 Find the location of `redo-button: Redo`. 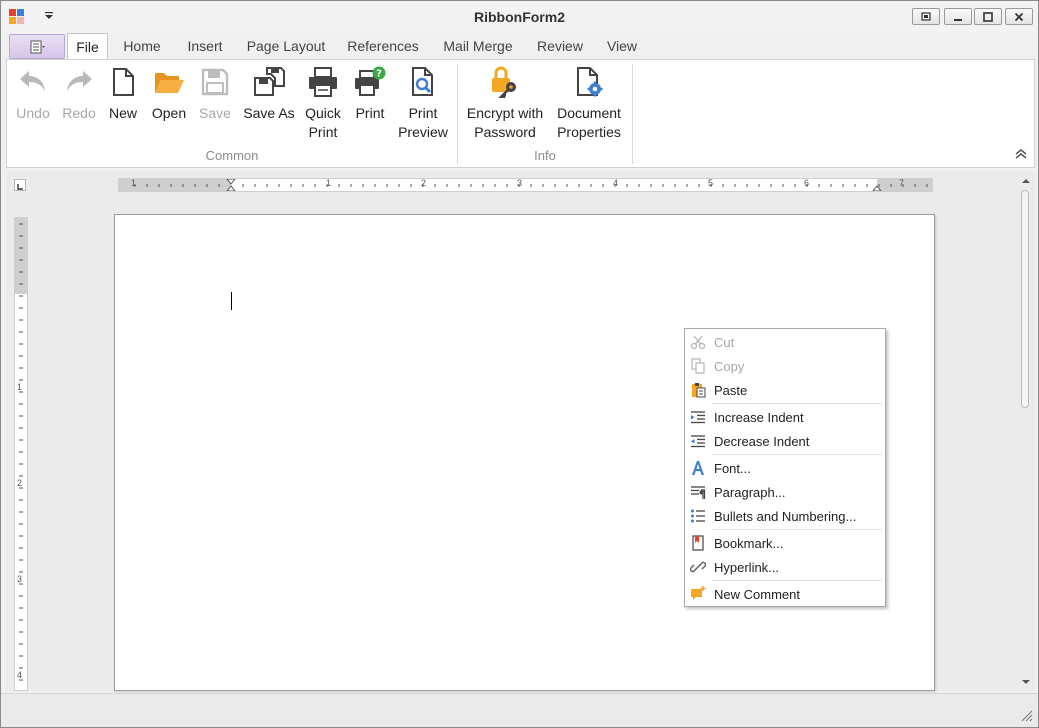

redo-button: Redo is located at coordinates (79, 104).